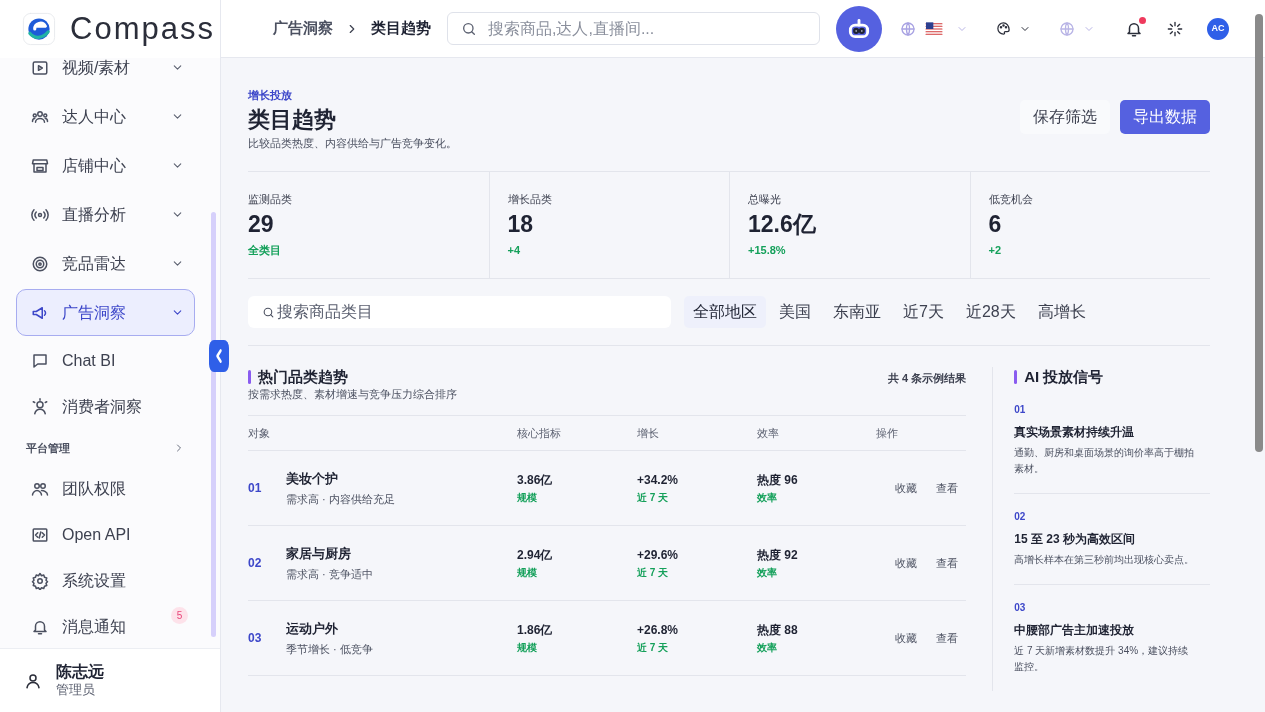  I want to click on metric-value: 2.94亿, so click(535, 555).